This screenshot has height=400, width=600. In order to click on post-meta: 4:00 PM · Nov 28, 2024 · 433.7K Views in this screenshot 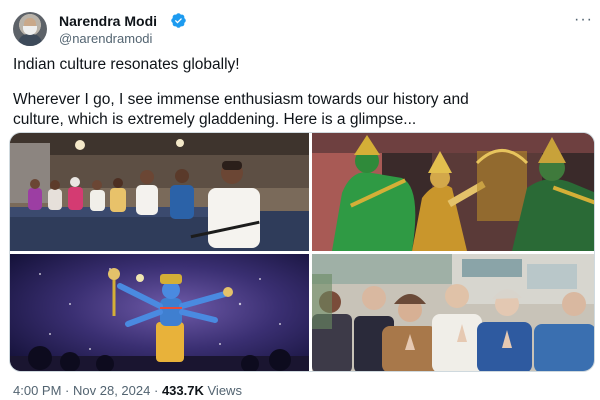, I will do `click(127, 391)`.